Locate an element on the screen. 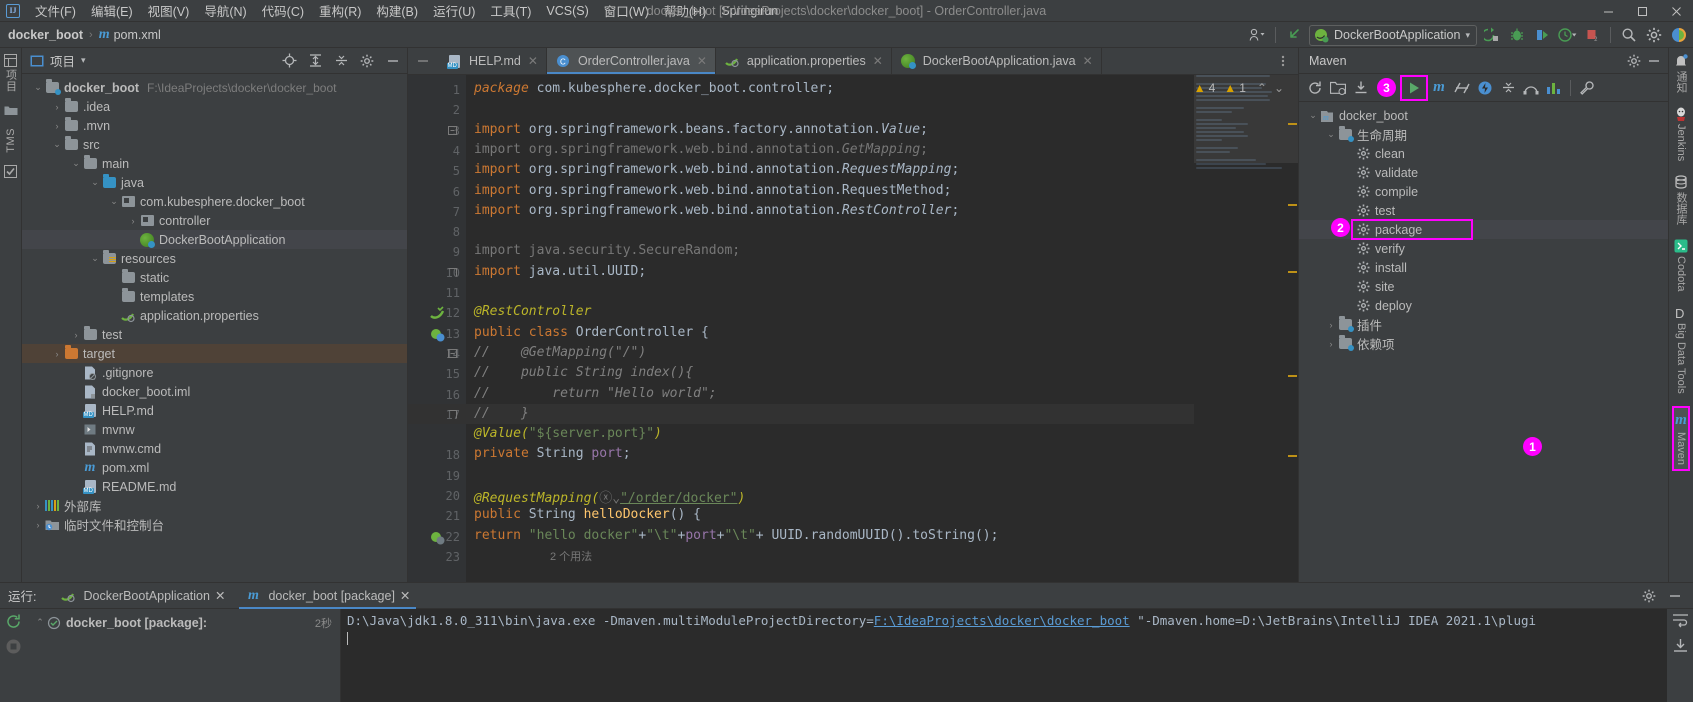 The height and width of the screenshot is (702, 1693). project-tree-item: DockerBootApplication is located at coordinates (214, 239).